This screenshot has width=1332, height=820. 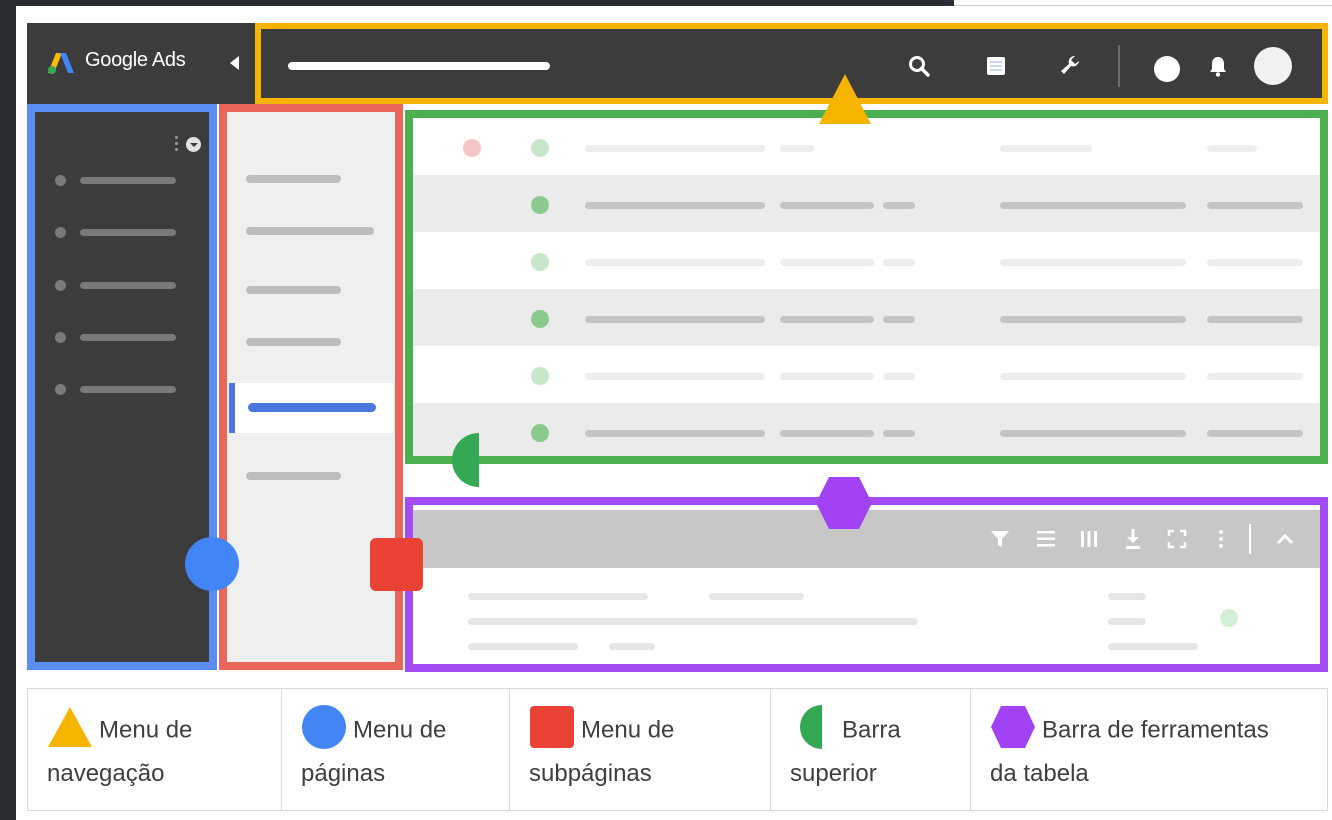 What do you see at coordinates (1071, 66) in the screenshot?
I see `tools-icon` at bounding box center [1071, 66].